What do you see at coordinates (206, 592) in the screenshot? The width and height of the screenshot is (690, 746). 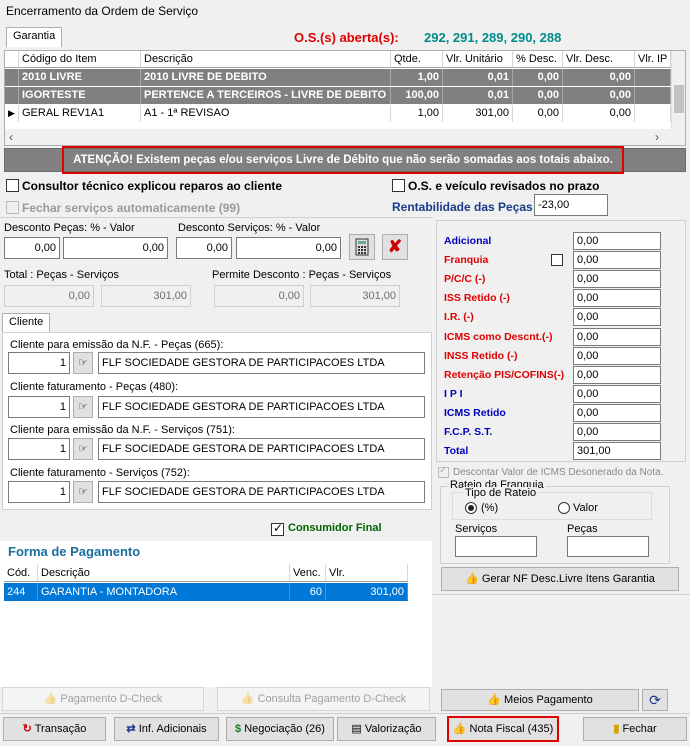 I see `table-row: 244 GARANTIA - MONTADORA 60 301,00` at bounding box center [206, 592].